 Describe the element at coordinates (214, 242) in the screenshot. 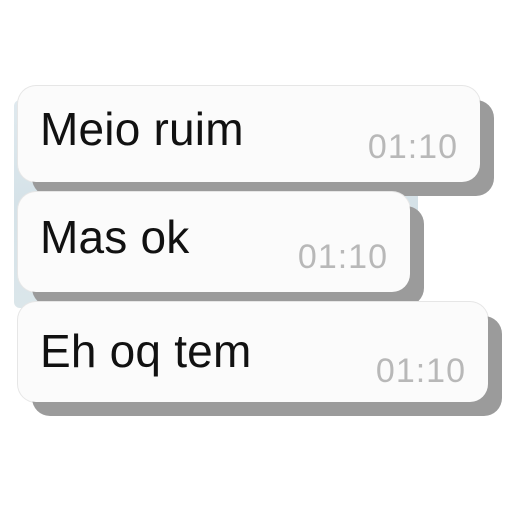

I see `message-bubble: Mas ok 01:10` at that location.